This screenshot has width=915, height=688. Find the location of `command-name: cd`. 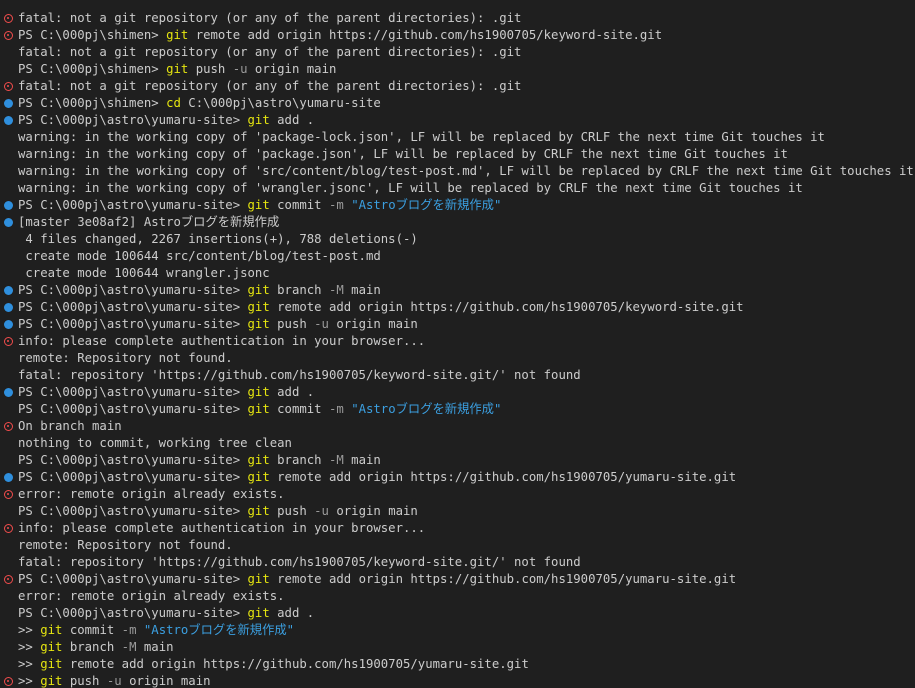

command-name: cd is located at coordinates (173, 103).